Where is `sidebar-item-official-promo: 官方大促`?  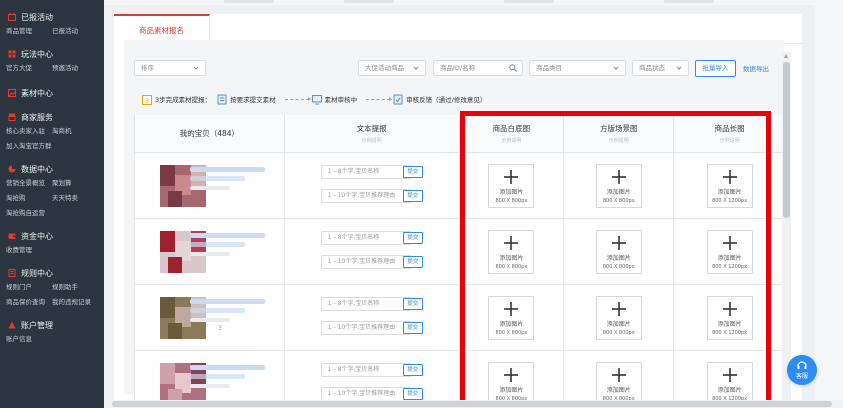
sidebar-item-official-promo: 官方大促 is located at coordinates (29, 68).